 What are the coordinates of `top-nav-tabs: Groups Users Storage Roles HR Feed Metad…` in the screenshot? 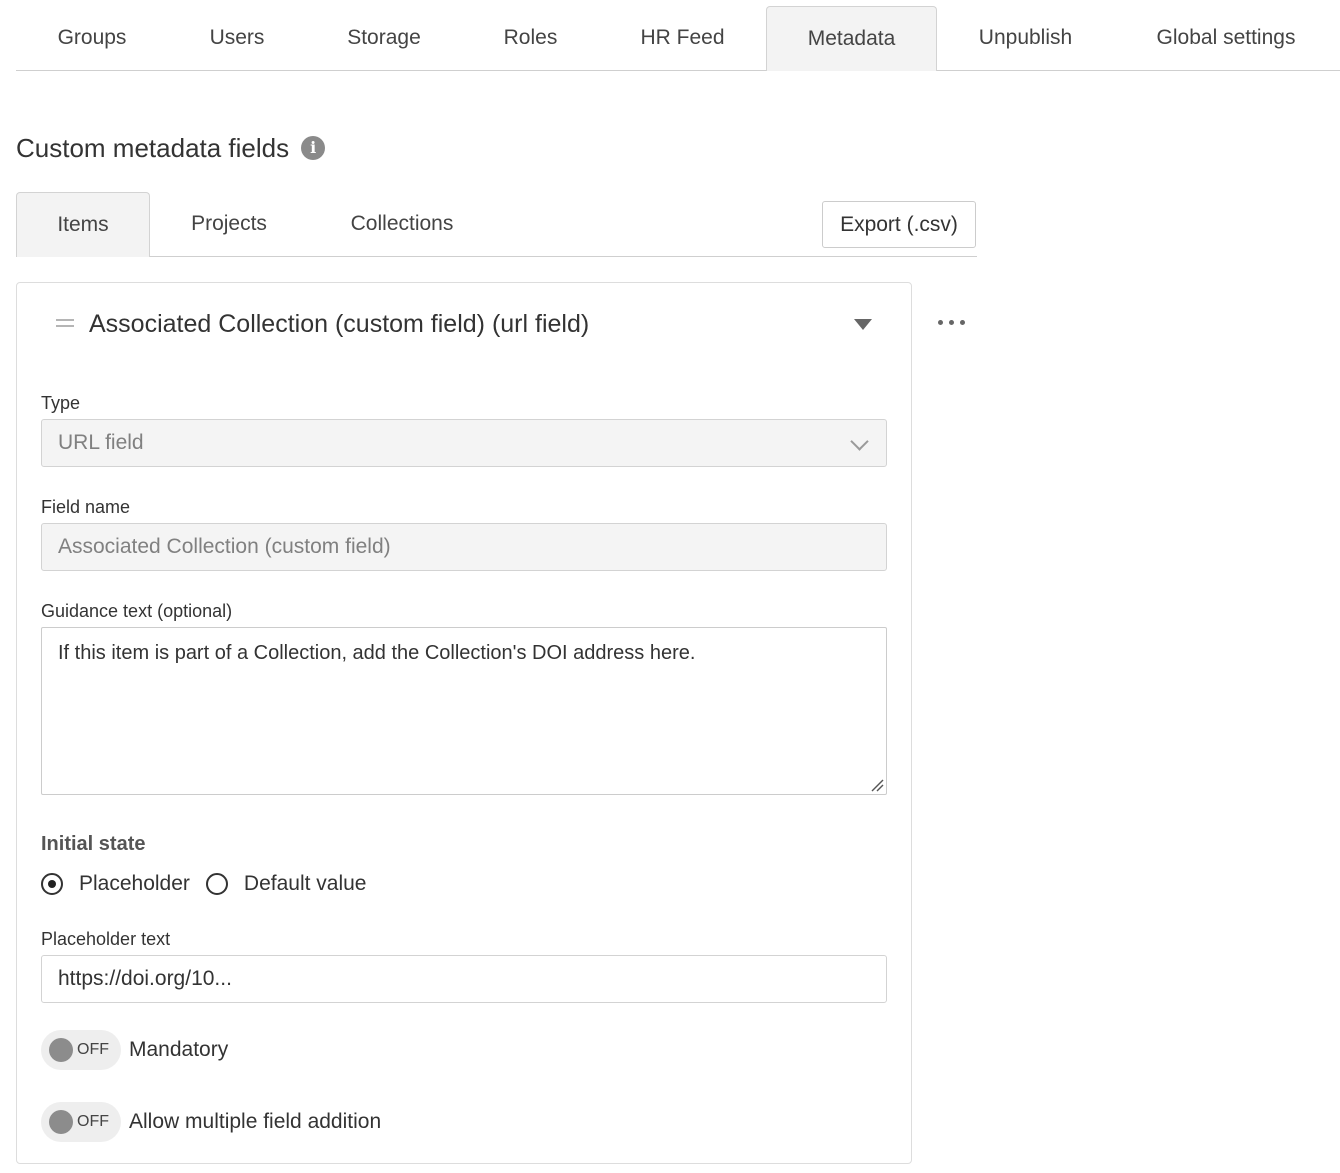 It's located at (678, 38).